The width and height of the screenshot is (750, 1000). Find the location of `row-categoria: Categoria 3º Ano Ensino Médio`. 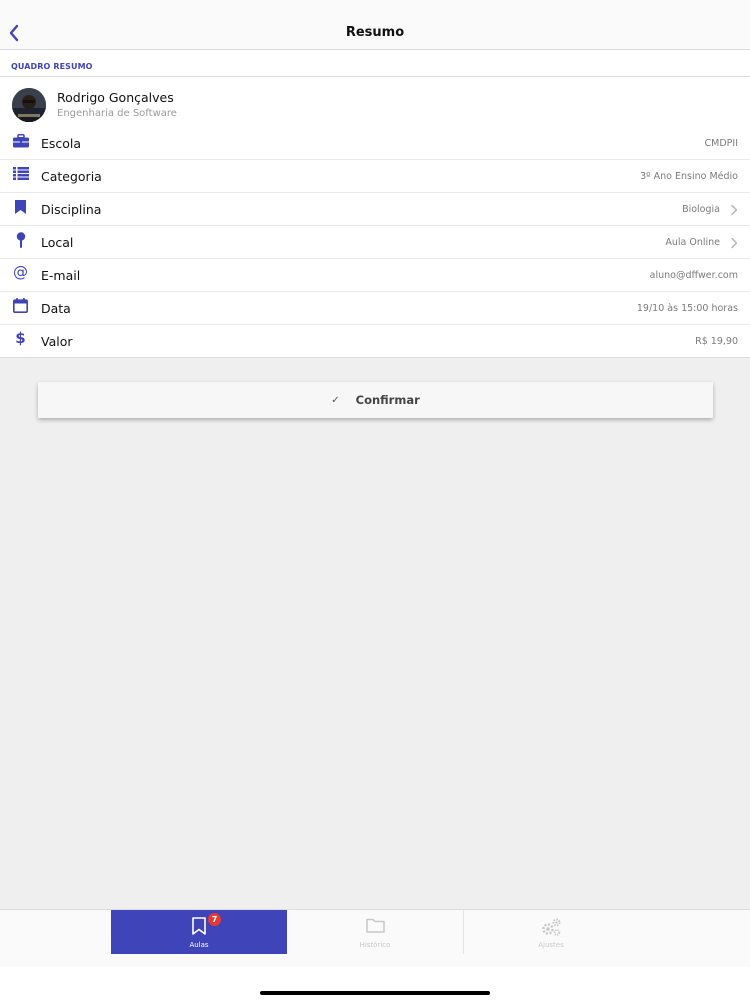

row-categoria: Categoria 3º Ano Ensino Médio is located at coordinates (375, 176).